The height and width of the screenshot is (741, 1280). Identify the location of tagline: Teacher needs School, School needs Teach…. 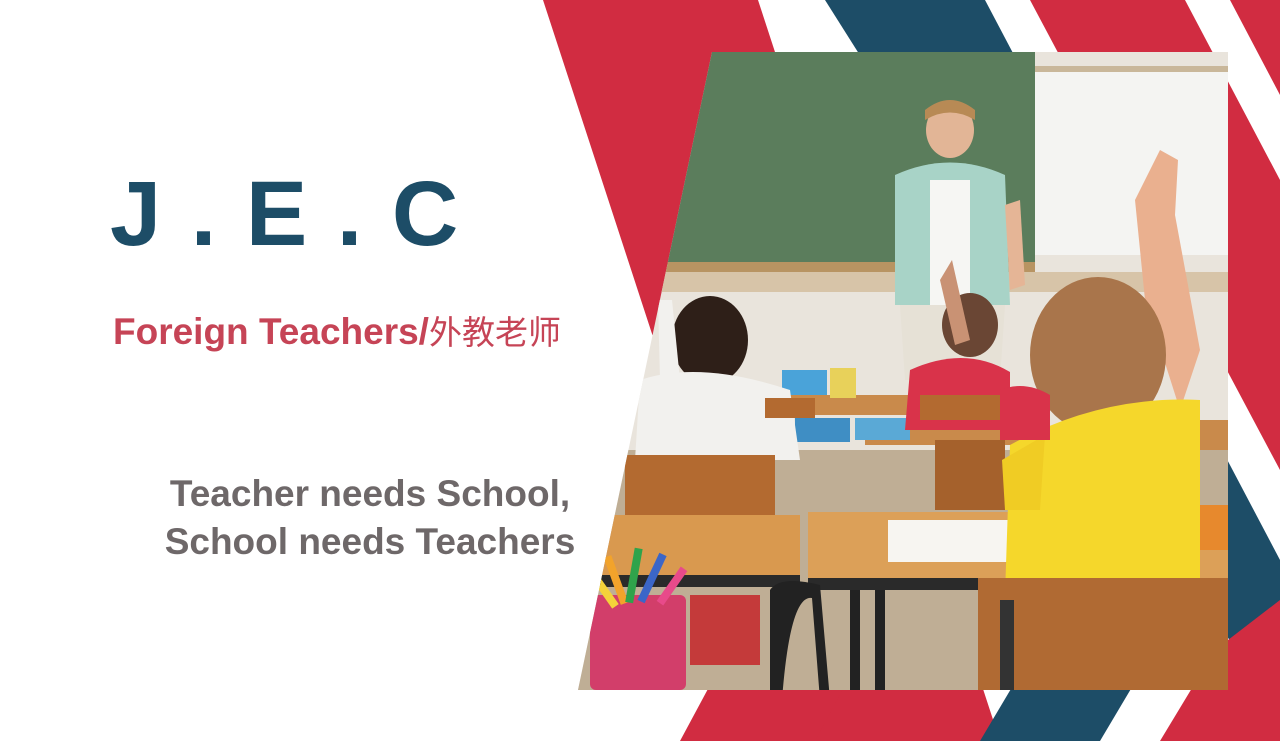
(370, 518).